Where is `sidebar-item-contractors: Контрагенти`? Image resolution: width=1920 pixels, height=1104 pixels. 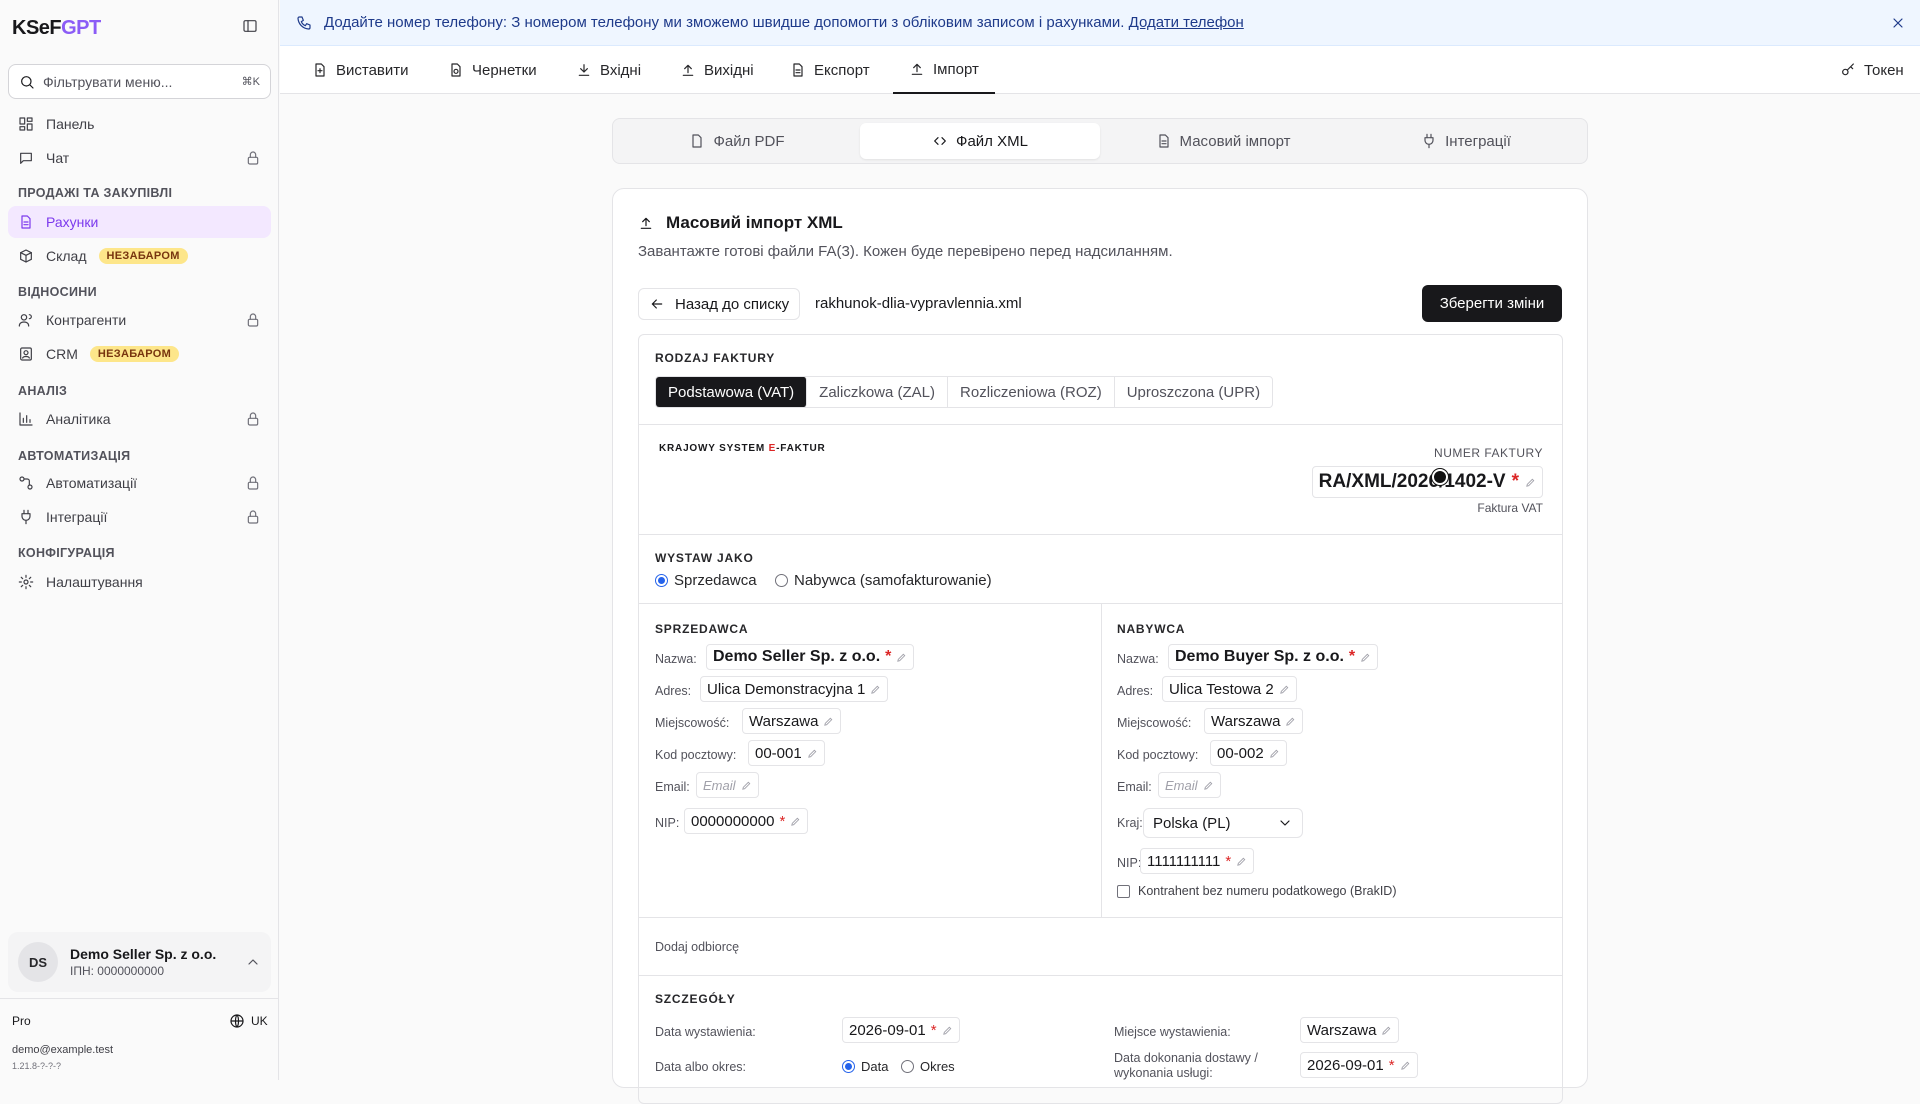
sidebar-item-contractors: Контрагенти is located at coordinates (139, 320).